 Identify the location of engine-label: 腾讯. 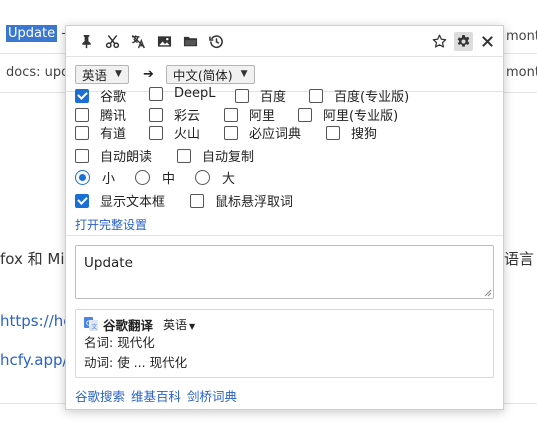
(113, 116).